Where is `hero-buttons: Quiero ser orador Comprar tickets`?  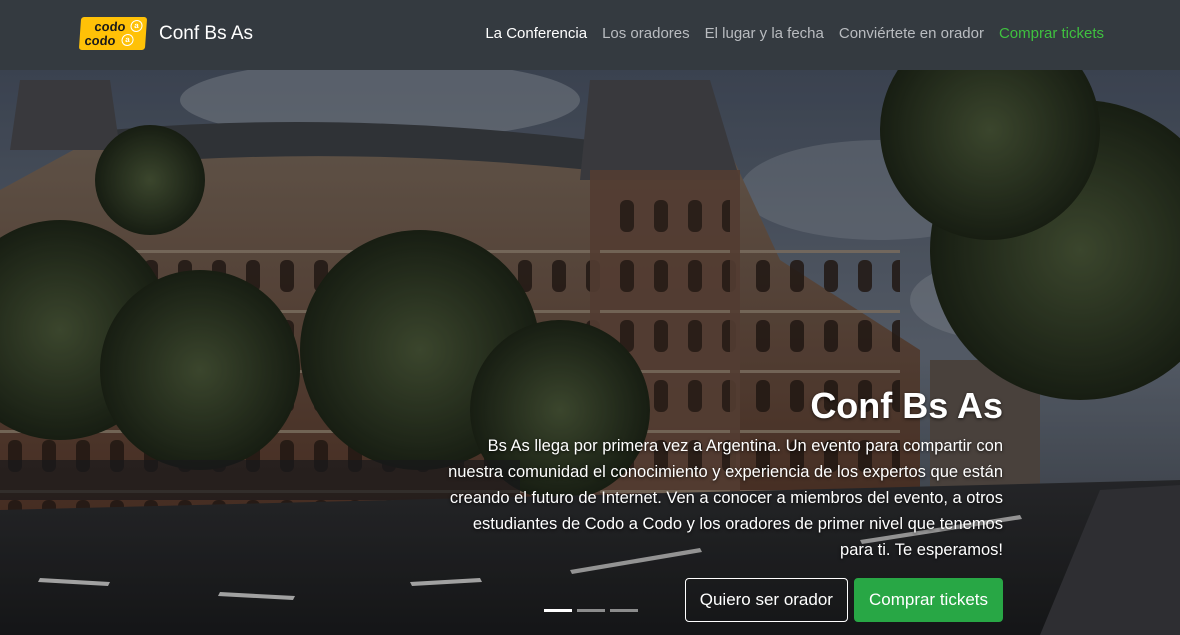
hero-buttons: Quiero ser orador Comprar tickets is located at coordinates (843, 600).